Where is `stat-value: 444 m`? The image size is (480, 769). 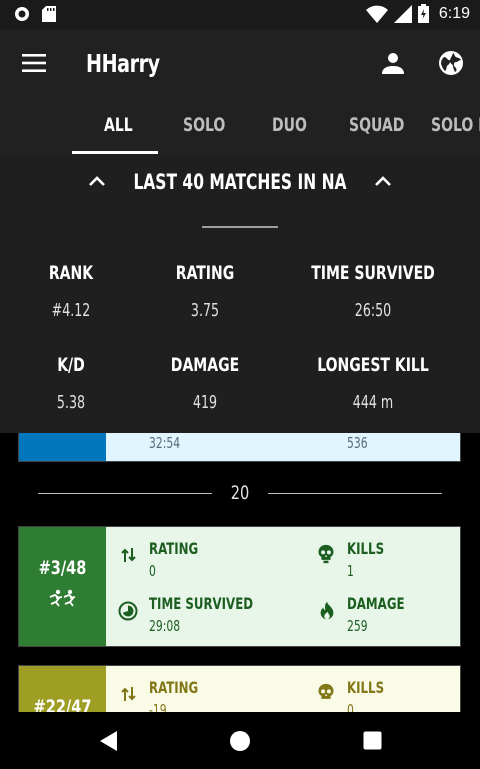 stat-value: 444 m is located at coordinates (373, 402).